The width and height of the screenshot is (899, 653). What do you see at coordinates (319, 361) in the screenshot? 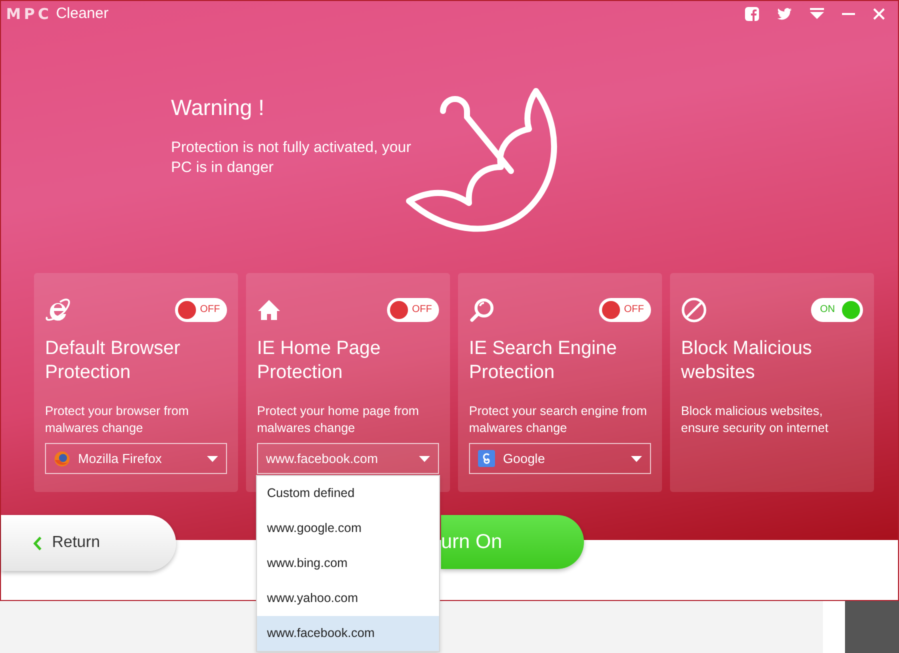
I see `card-title: IE Home Page Protection` at bounding box center [319, 361].